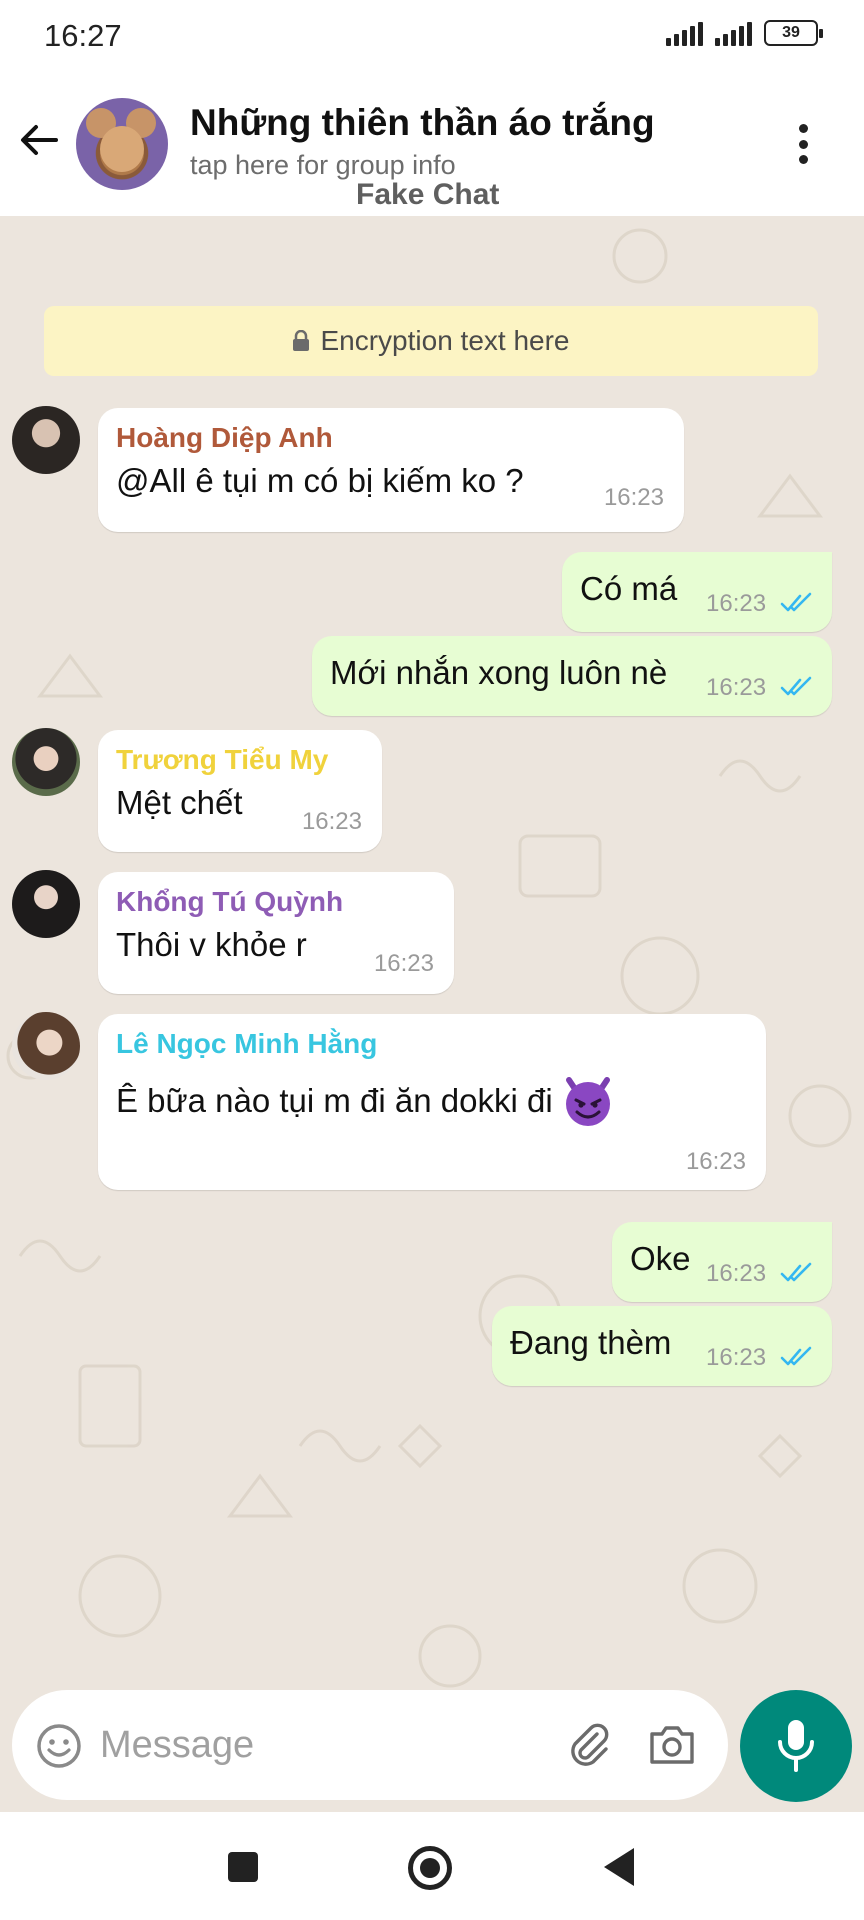 The height and width of the screenshot is (1920, 864). What do you see at coordinates (46, 904) in the screenshot?
I see `avatar-khong-tu-quynh` at bounding box center [46, 904].